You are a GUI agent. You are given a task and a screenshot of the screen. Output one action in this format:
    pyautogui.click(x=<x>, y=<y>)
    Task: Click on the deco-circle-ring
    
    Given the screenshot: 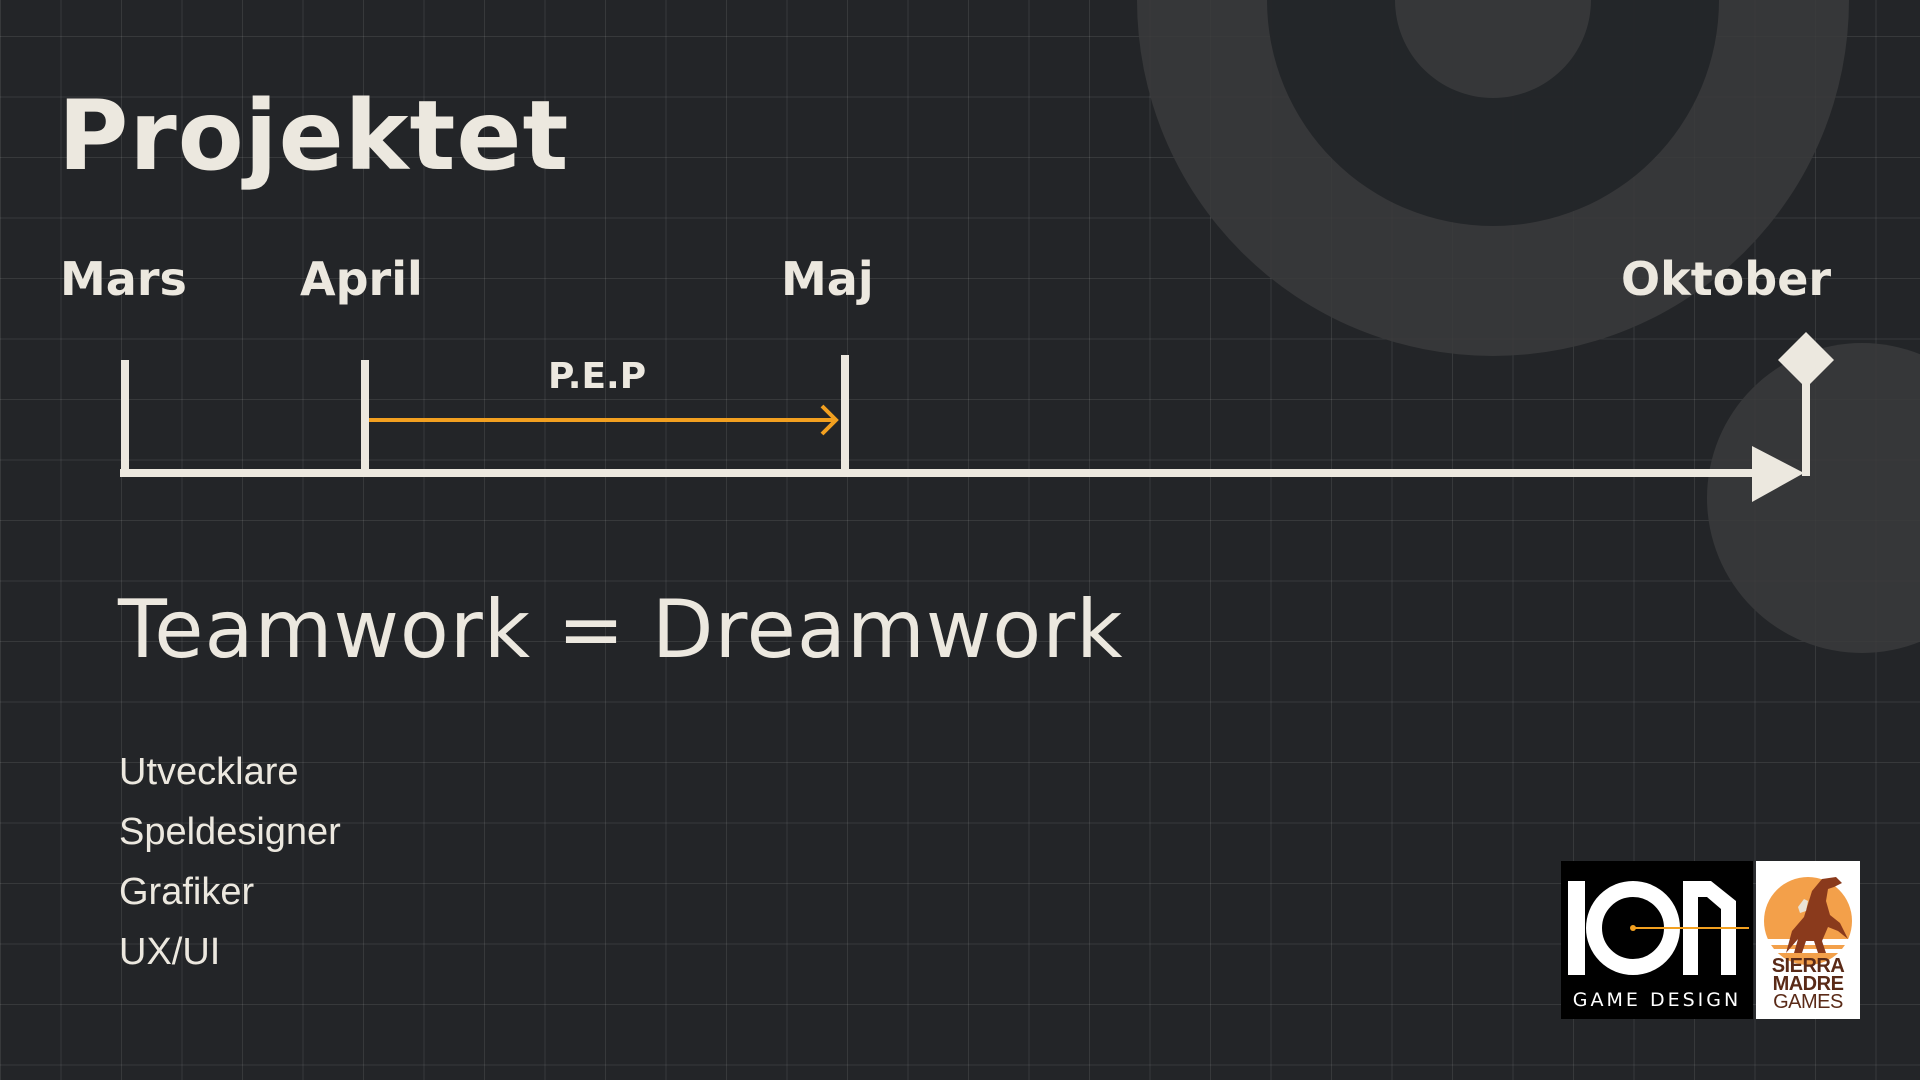 What is the action you would take?
    pyautogui.click(x=1493, y=113)
    